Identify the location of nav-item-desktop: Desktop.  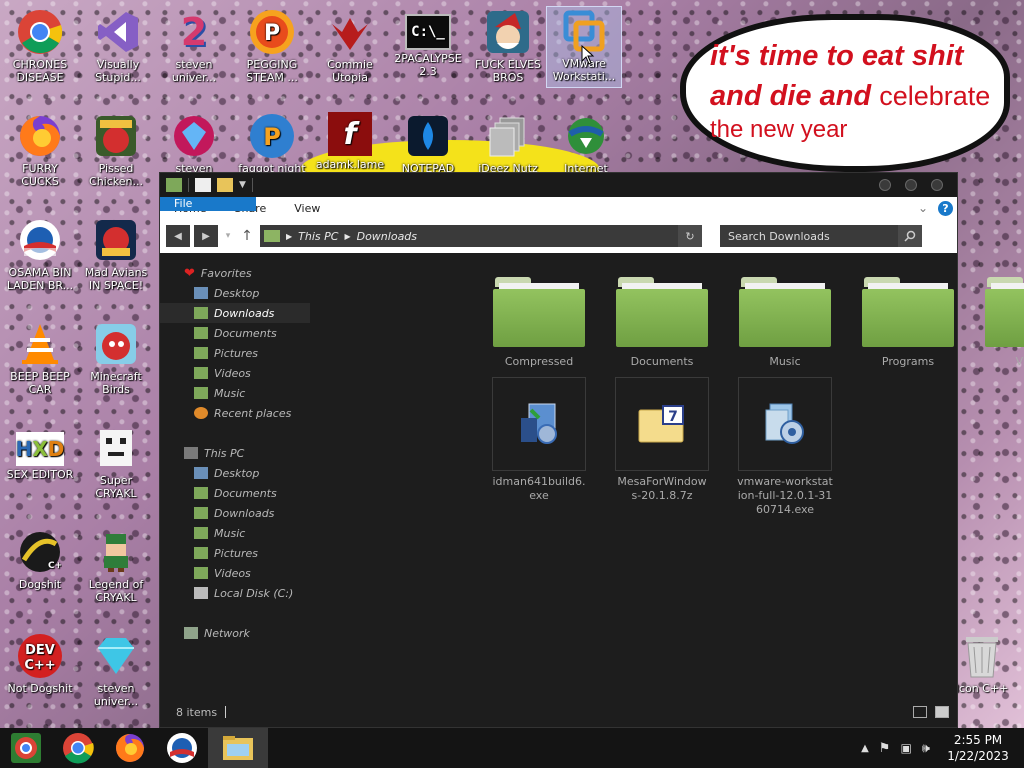
(235, 293).